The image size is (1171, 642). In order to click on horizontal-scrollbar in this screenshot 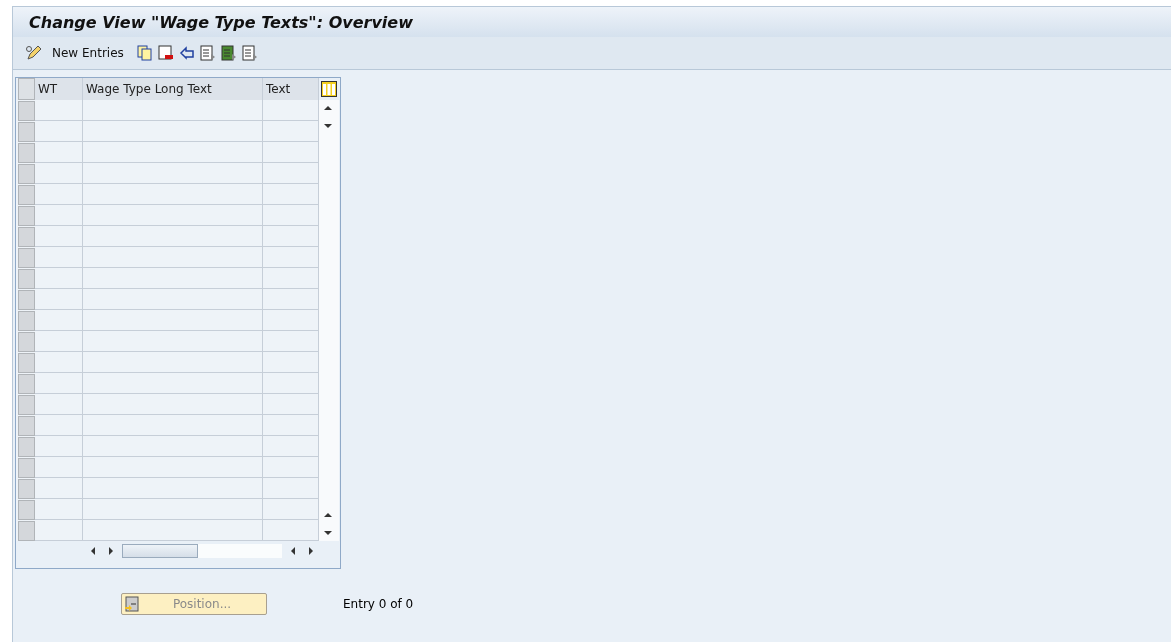, I will do `click(202, 551)`.